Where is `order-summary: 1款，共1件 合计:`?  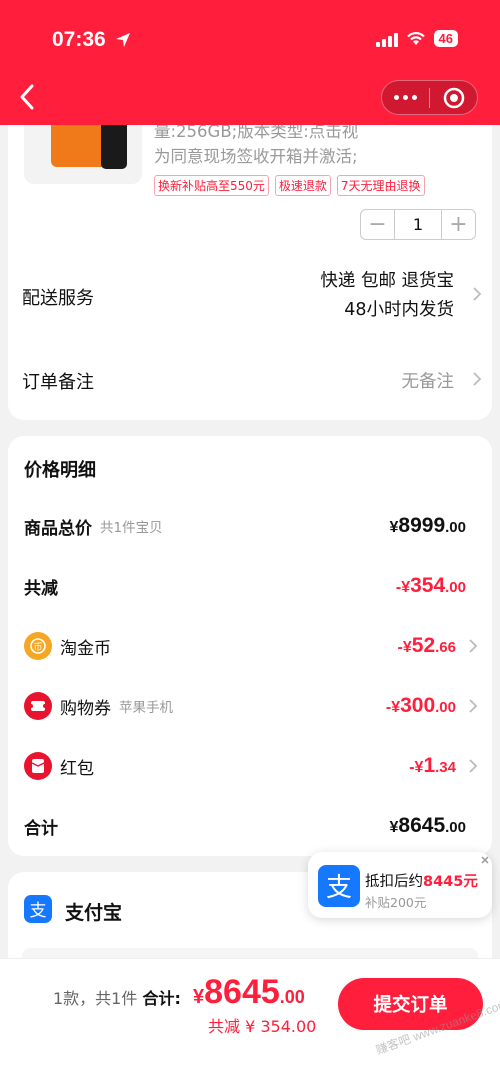 order-summary: 1款，共1件 合计: is located at coordinates (117, 998).